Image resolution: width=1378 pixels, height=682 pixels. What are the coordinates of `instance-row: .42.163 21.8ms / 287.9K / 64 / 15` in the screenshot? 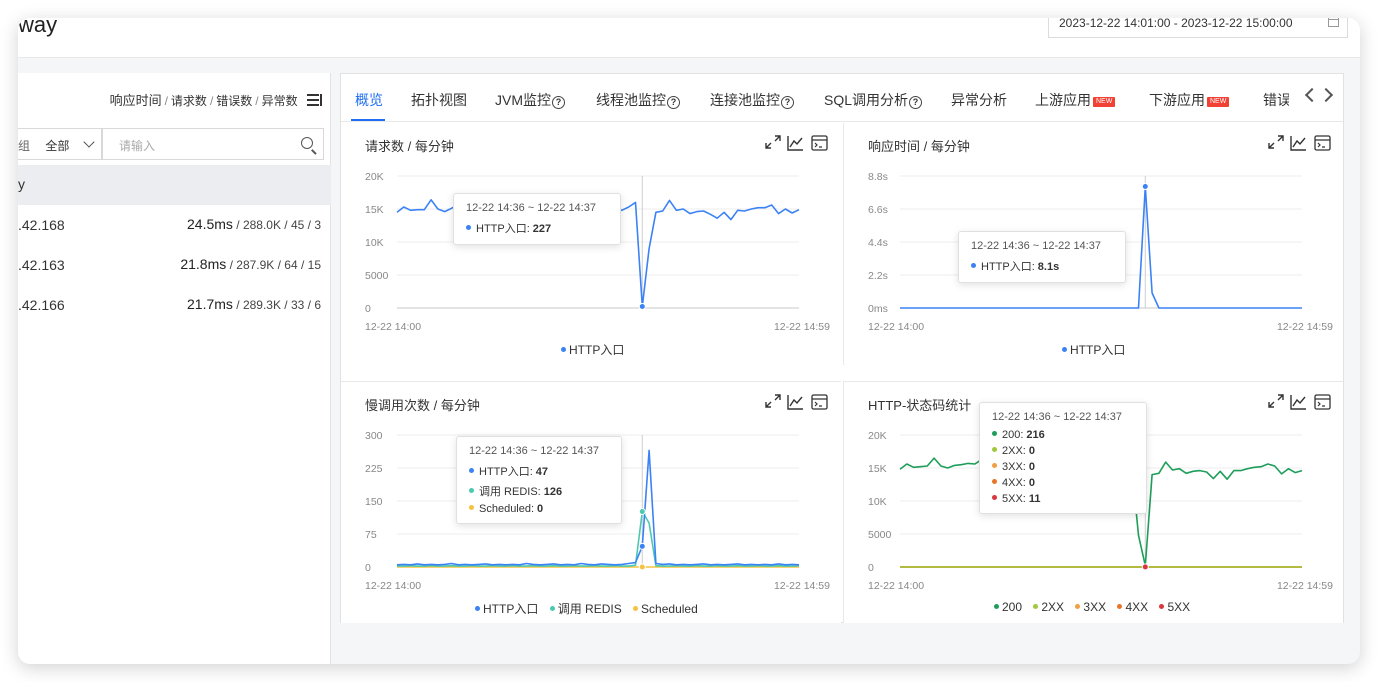 It's located at (174, 265).